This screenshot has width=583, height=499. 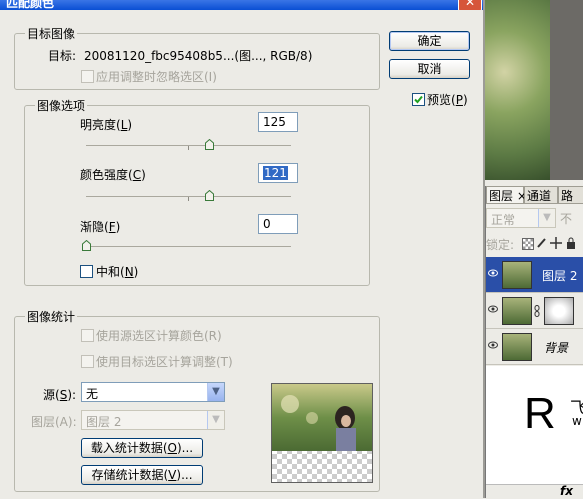 I want to click on tab-paths: 路, so click(x=570, y=195).